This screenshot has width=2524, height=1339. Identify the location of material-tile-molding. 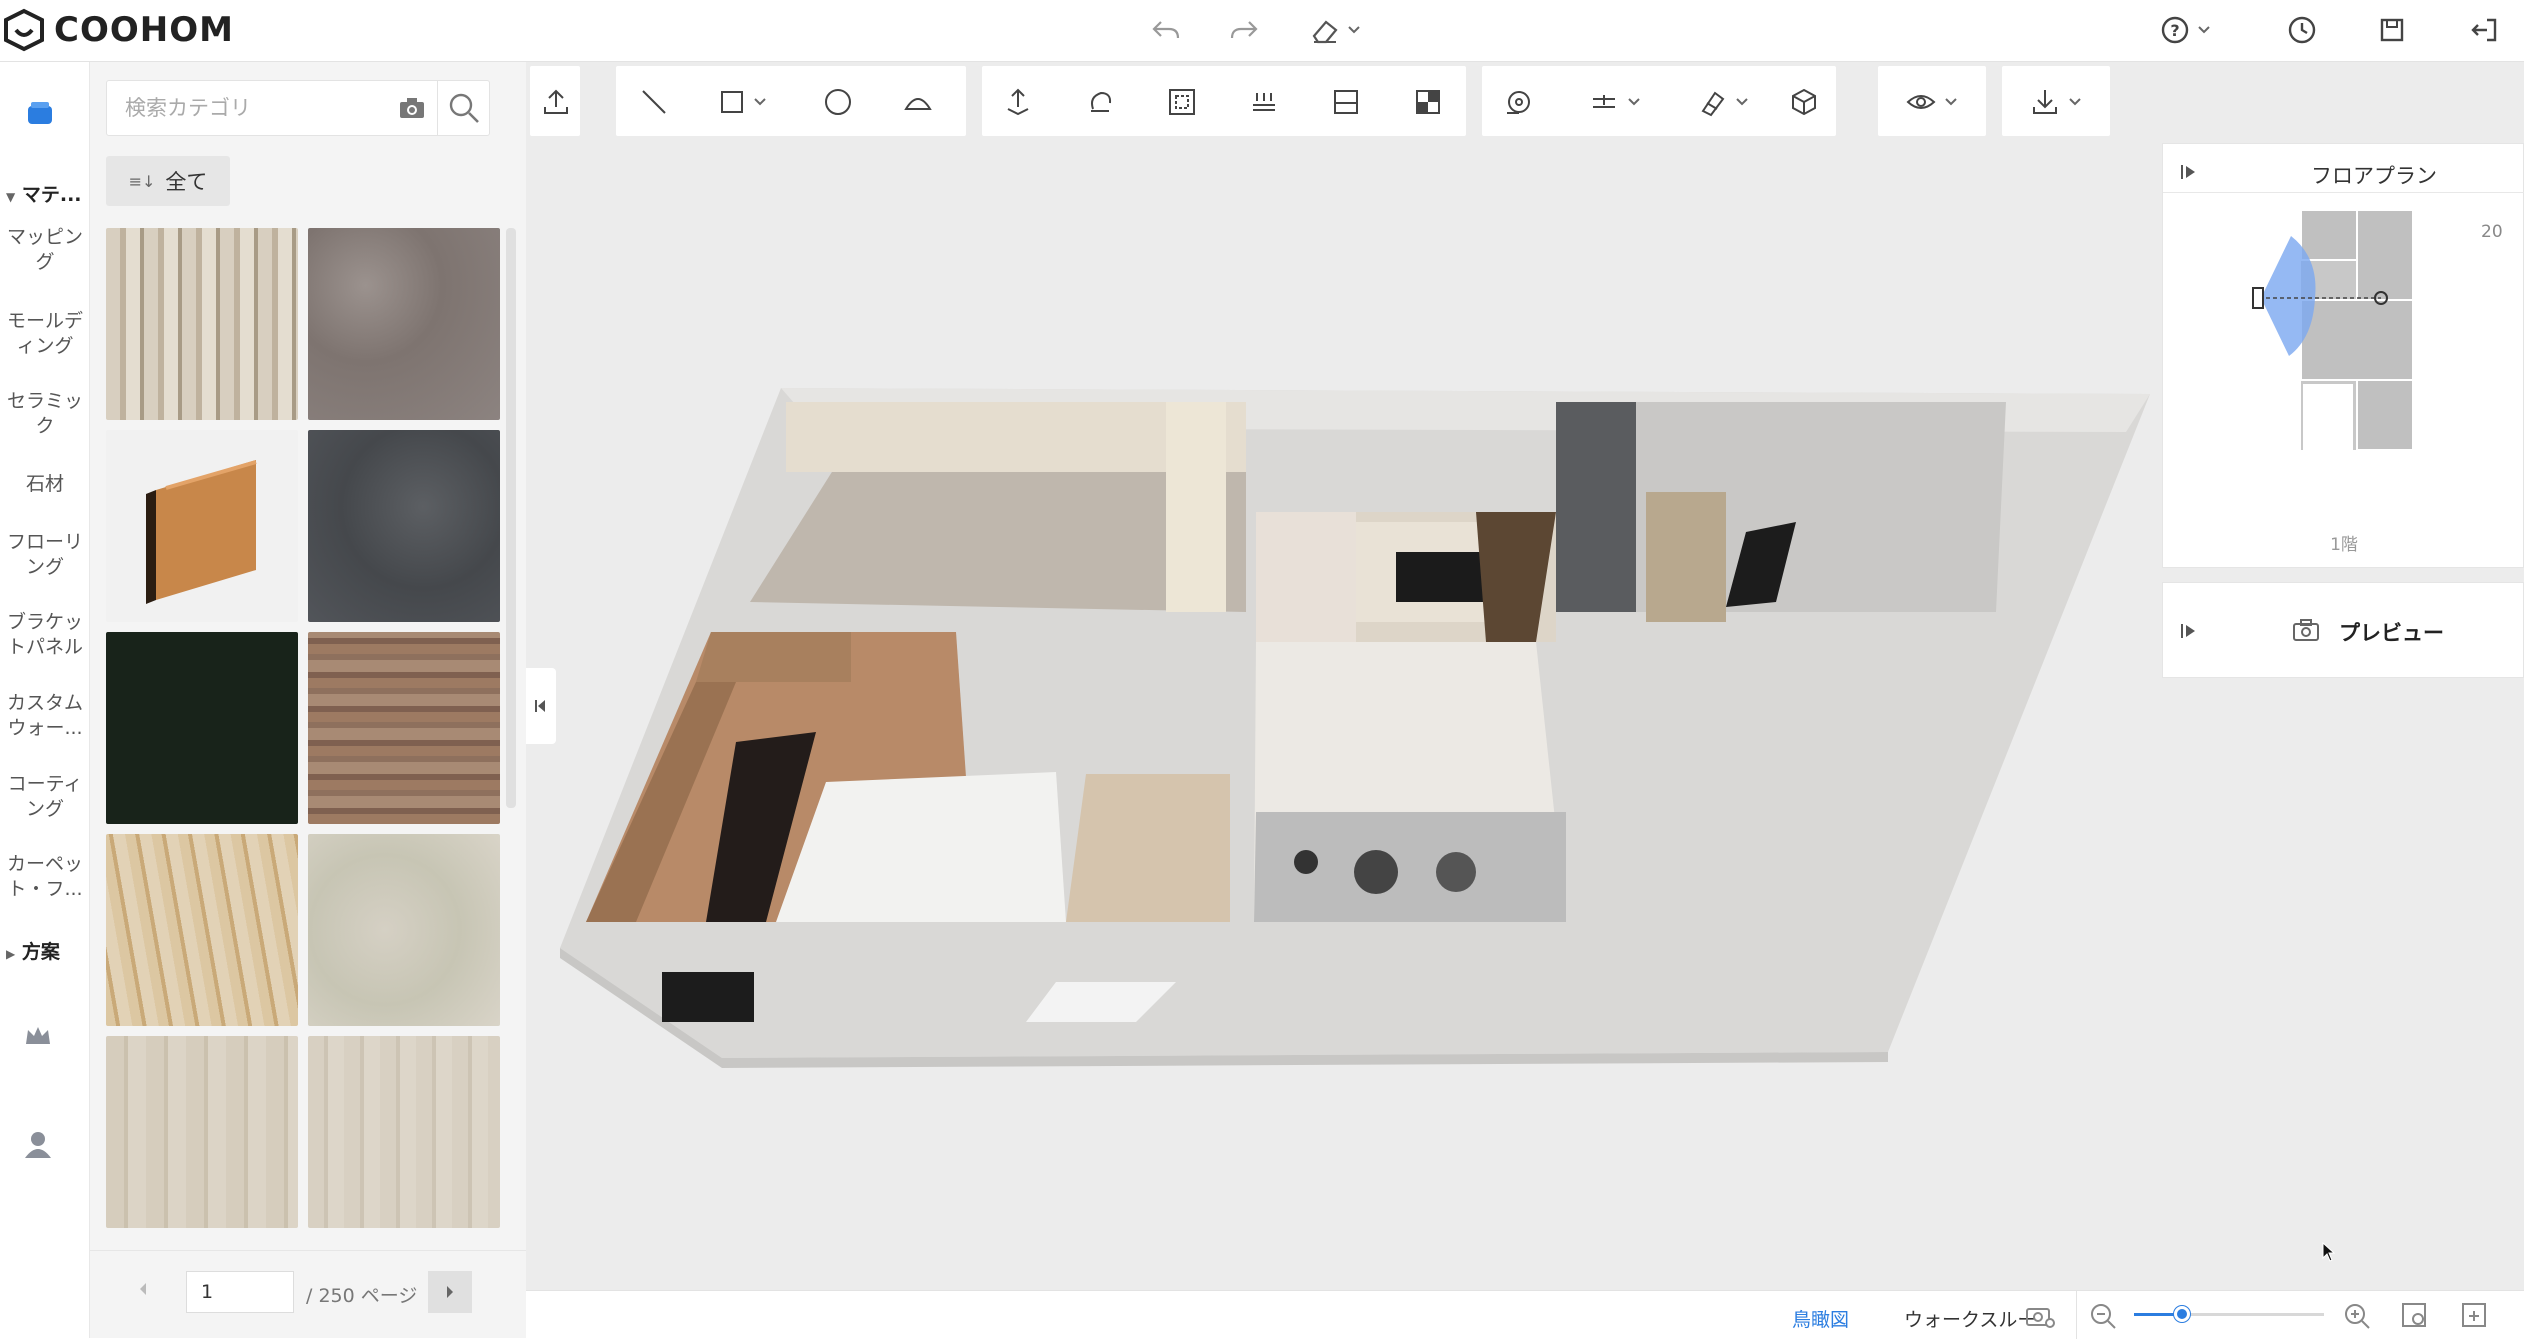
(202, 526).